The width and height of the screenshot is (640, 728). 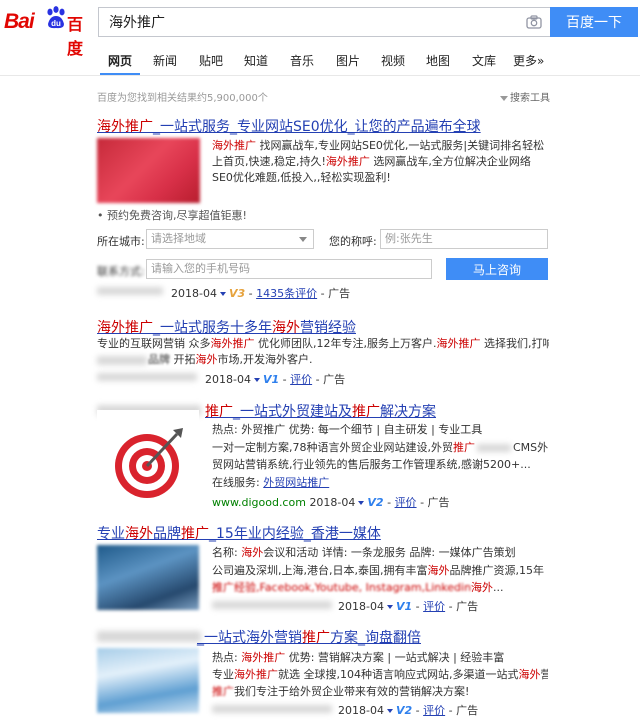 I want to click on phone-field: 请输入您的手机号码, so click(x=289, y=269).